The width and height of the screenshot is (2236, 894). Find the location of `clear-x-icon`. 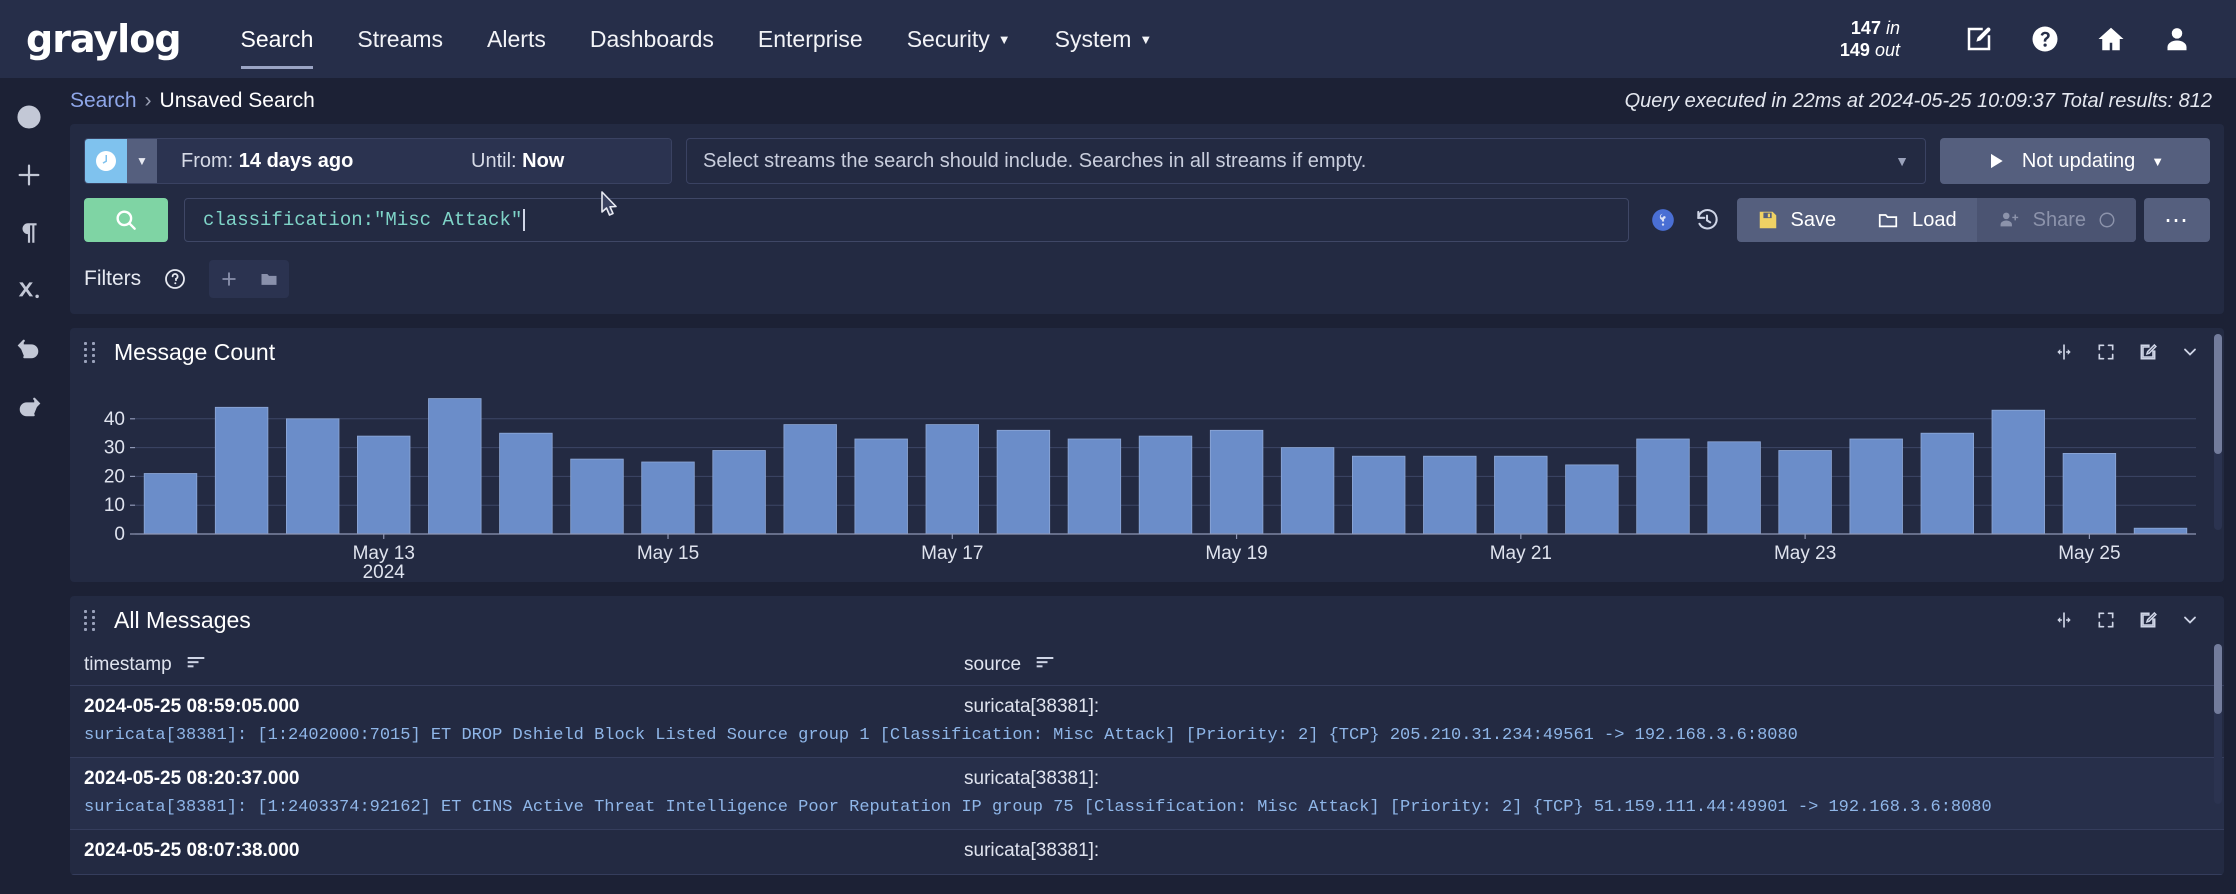

clear-x-icon is located at coordinates (29, 291).